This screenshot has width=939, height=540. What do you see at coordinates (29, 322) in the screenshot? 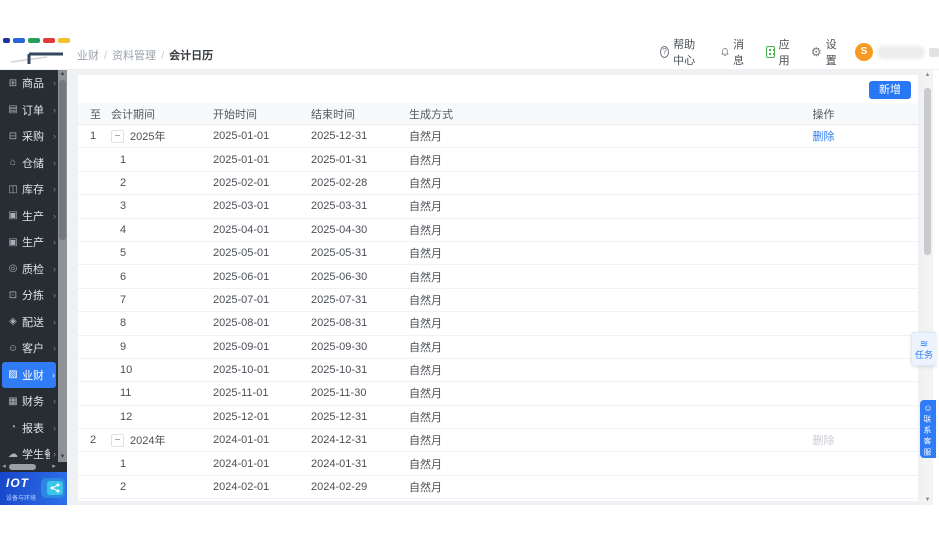
I see `sidebar-item-配送: ◈ 配送 ›` at bounding box center [29, 322].